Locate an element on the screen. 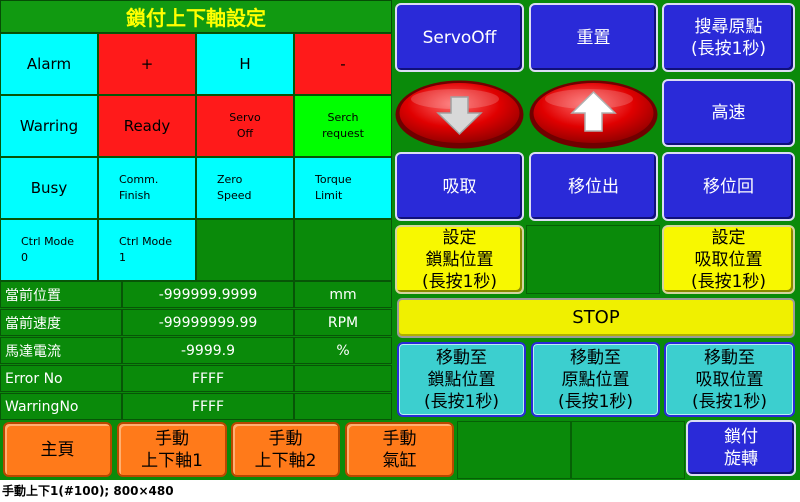 This screenshot has width=800, height=502. indicator-ready: Ready is located at coordinates (147, 126).